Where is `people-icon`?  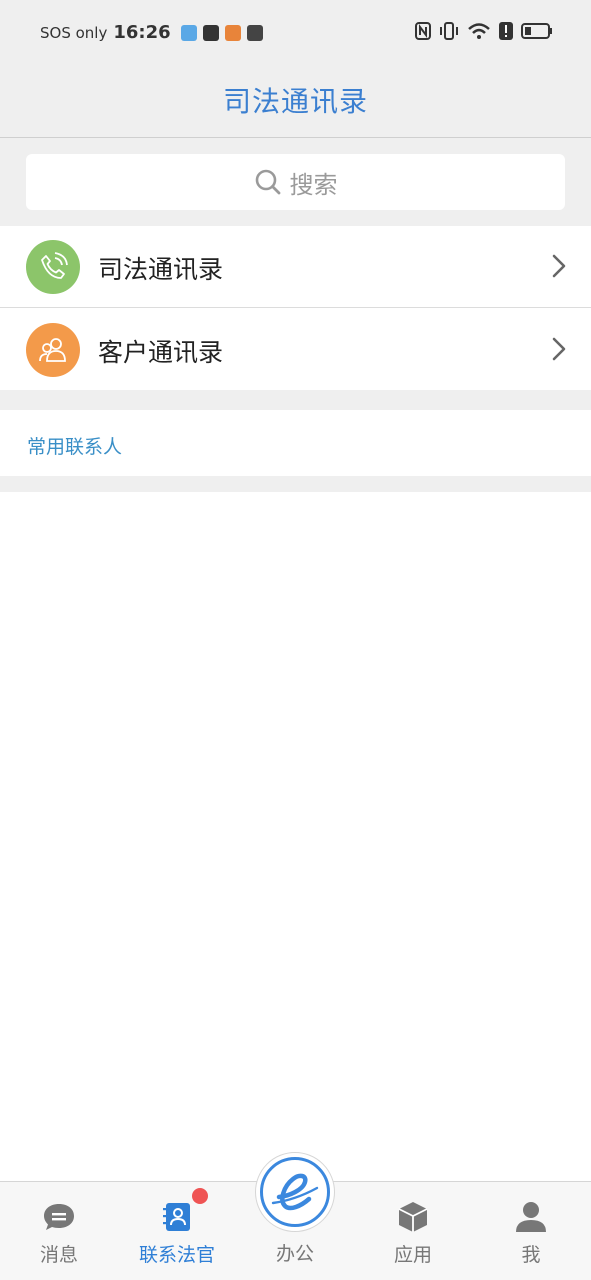 people-icon is located at coordinates (53, 350).